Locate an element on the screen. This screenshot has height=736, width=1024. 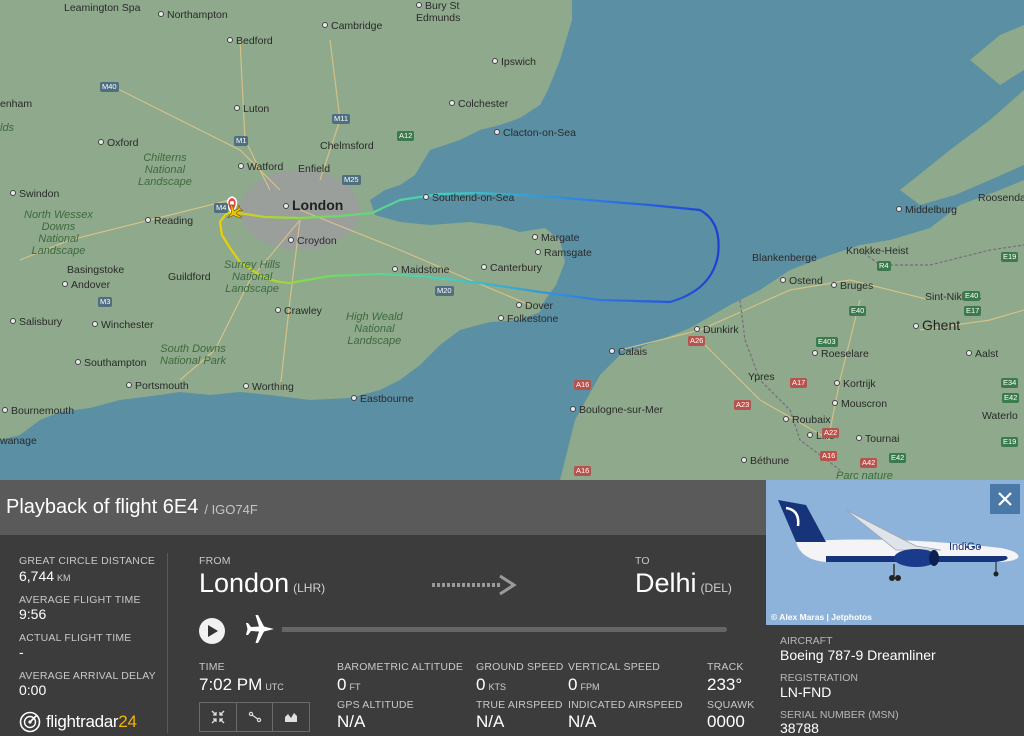
place-bruges: Bruges is located at coordinates (852, 286).